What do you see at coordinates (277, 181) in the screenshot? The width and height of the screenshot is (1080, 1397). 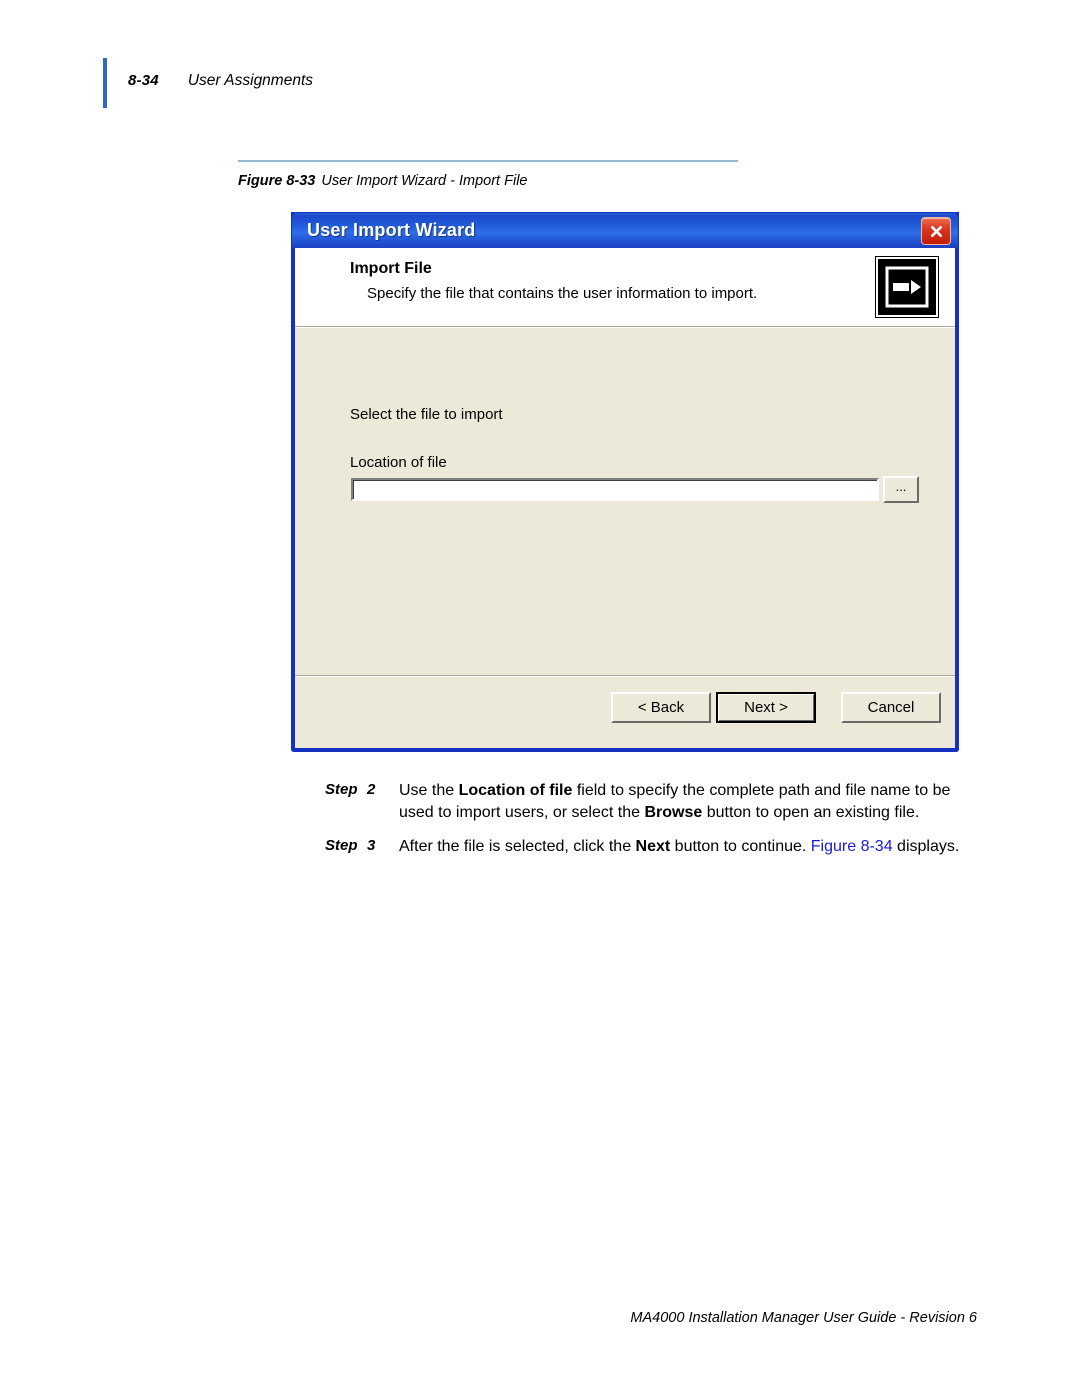 I see `figure-label: Figure 8-33` at bounding box center [277, 181].